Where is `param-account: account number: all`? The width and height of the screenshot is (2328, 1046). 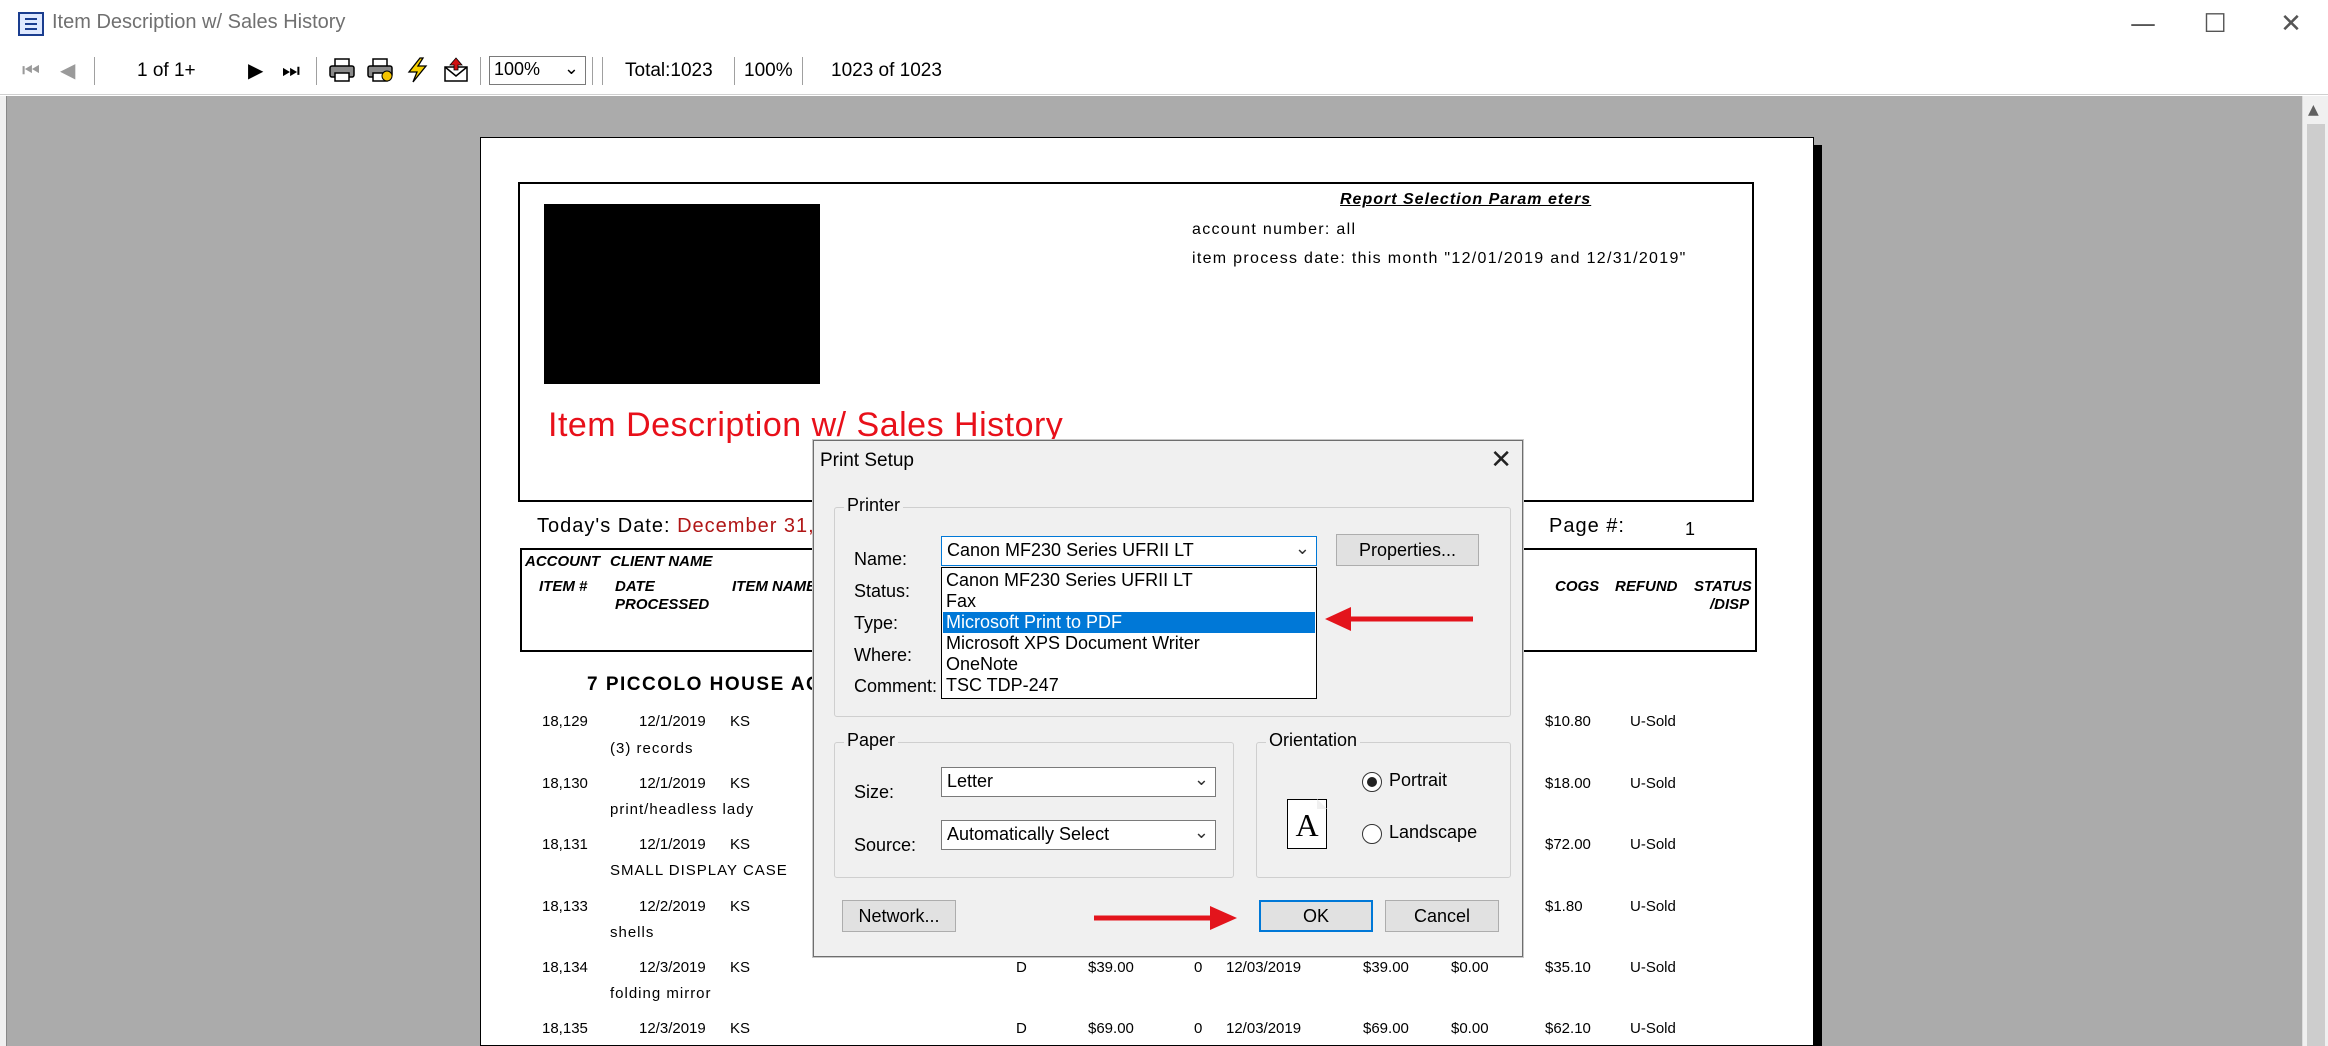
param-account: account number: all is located at coordinates (1274, 229).